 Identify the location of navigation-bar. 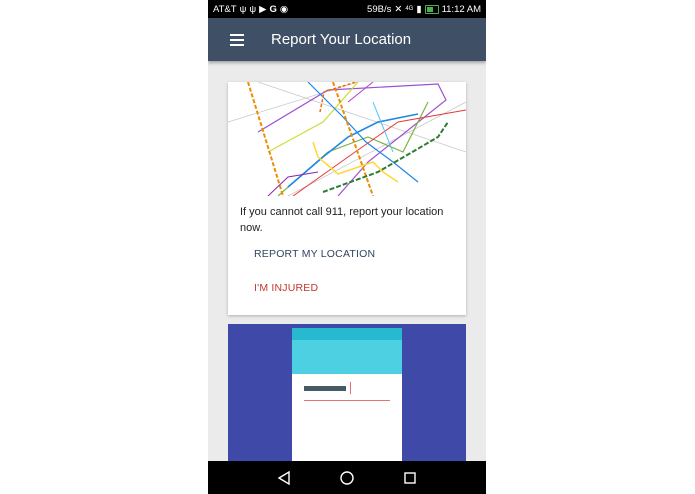
(347, 477).